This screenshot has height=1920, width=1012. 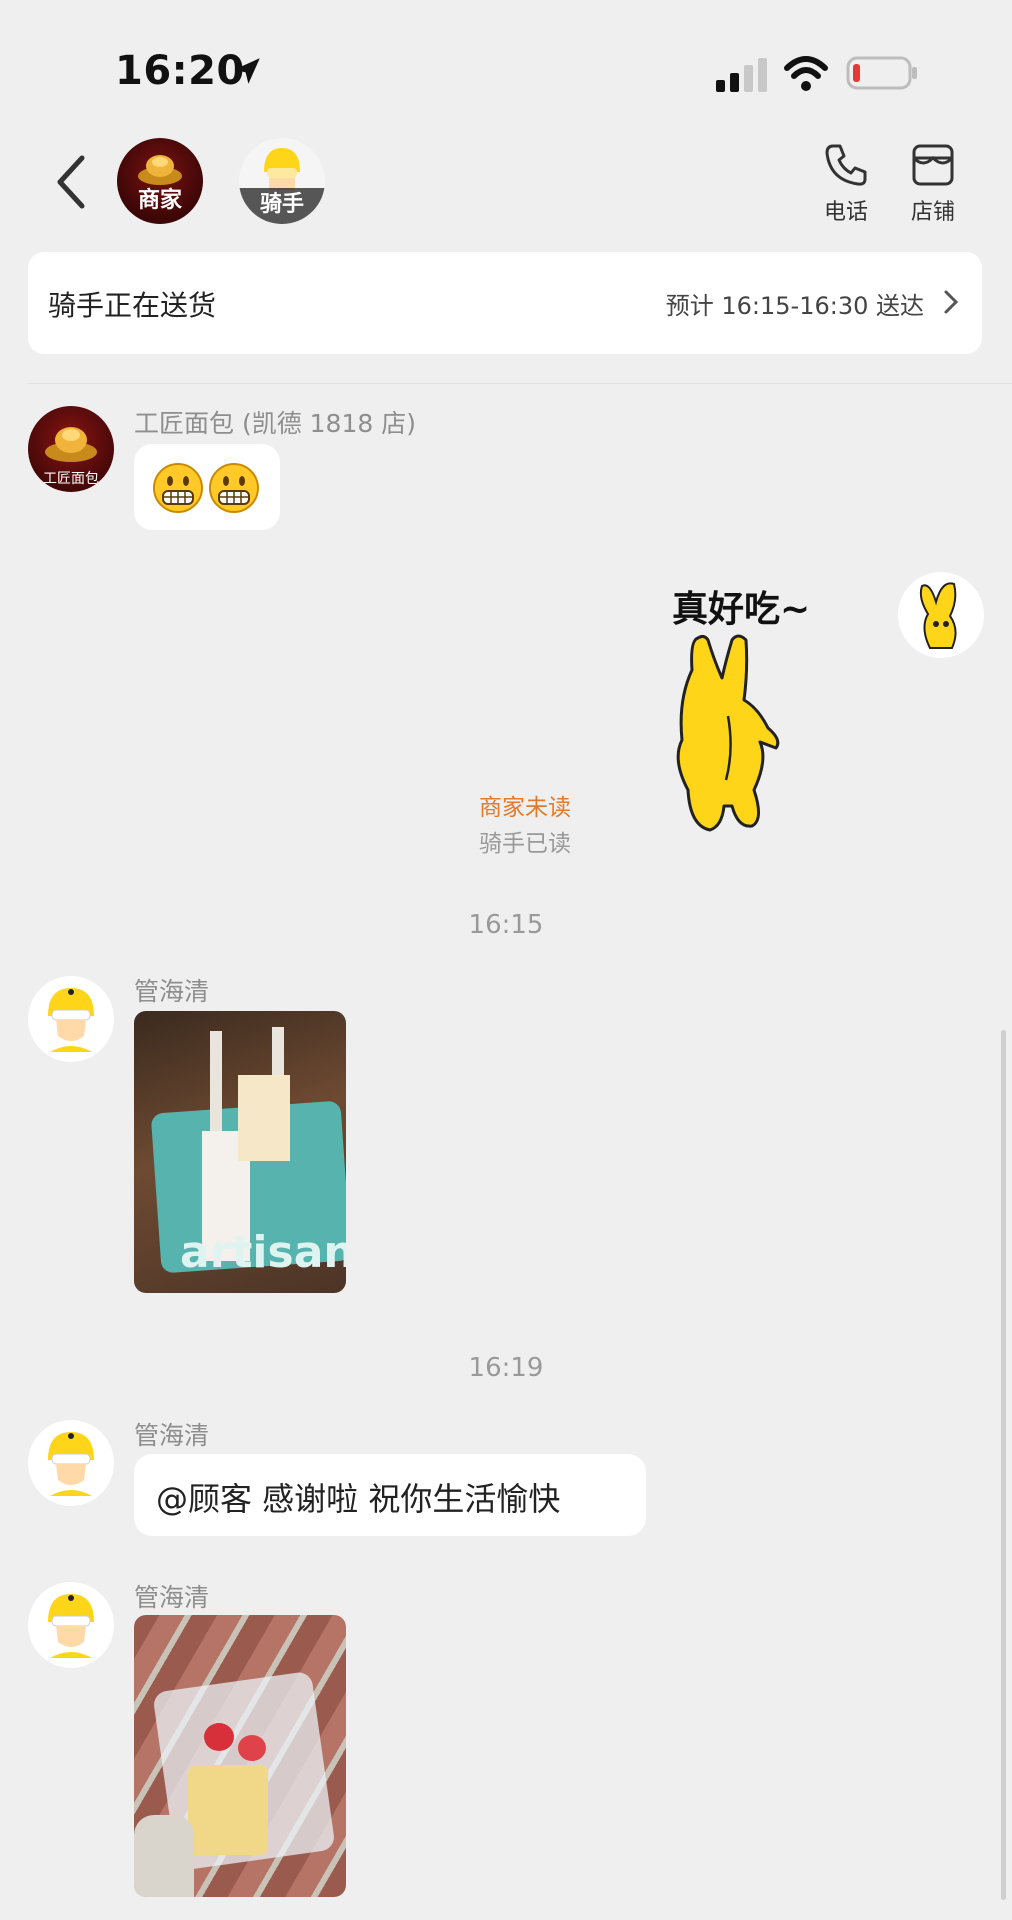 What do you see at coordinates (525, 844) in the screenshot?
I see `rider-read-status: 骑手已读` at bounding box center [525, 844].